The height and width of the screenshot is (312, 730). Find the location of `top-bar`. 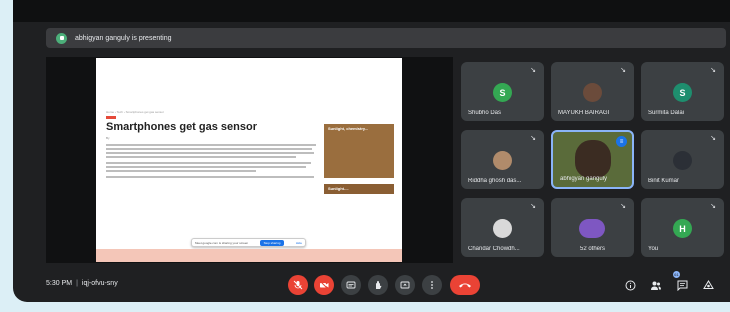

top-bar is located at coordinates (371, 11).